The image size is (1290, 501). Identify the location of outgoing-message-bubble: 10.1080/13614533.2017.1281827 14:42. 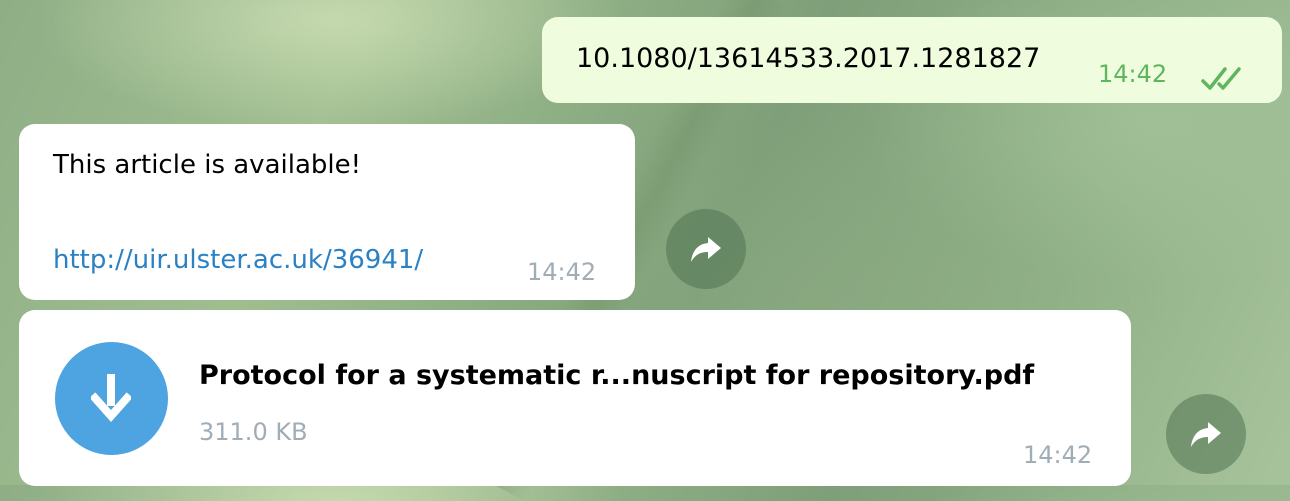
(912, 60).